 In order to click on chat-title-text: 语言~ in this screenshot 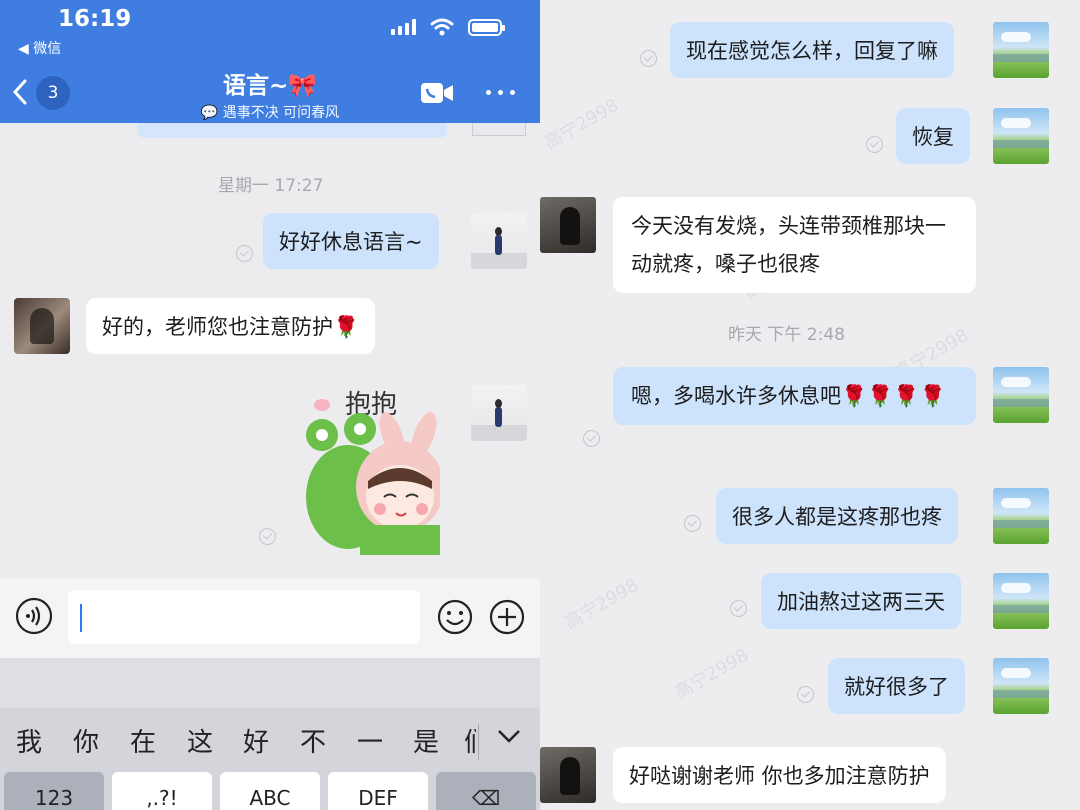, I will do `click(256, 86)`.